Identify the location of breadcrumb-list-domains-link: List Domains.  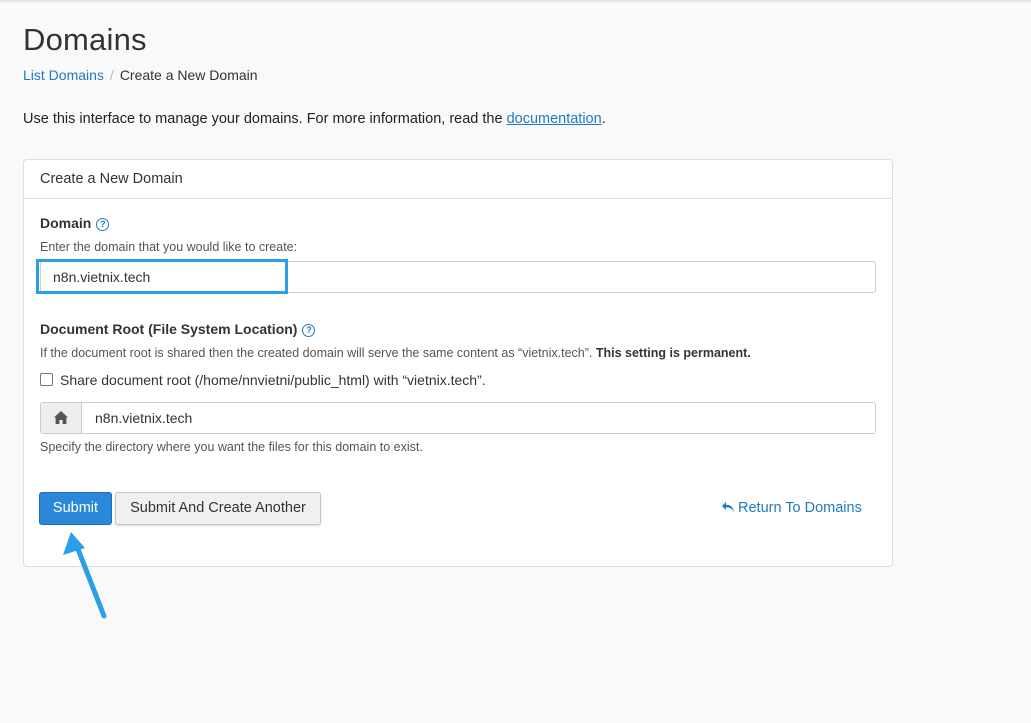
(63, 75).